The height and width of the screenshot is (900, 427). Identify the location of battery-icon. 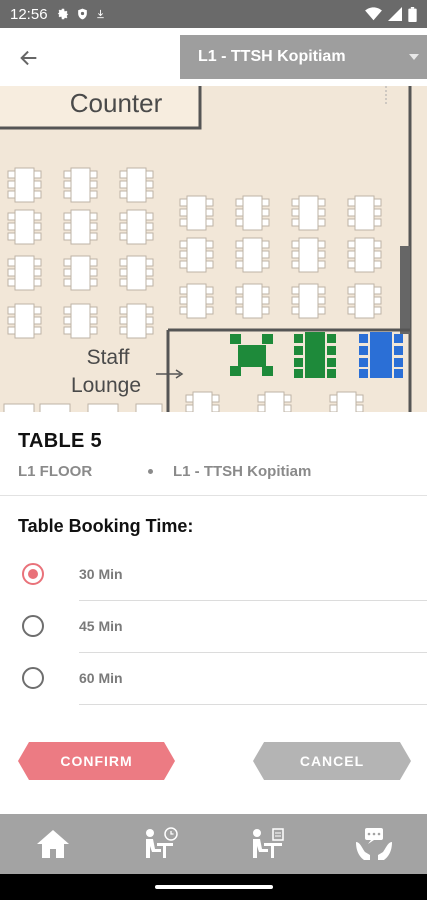
(412, 14).